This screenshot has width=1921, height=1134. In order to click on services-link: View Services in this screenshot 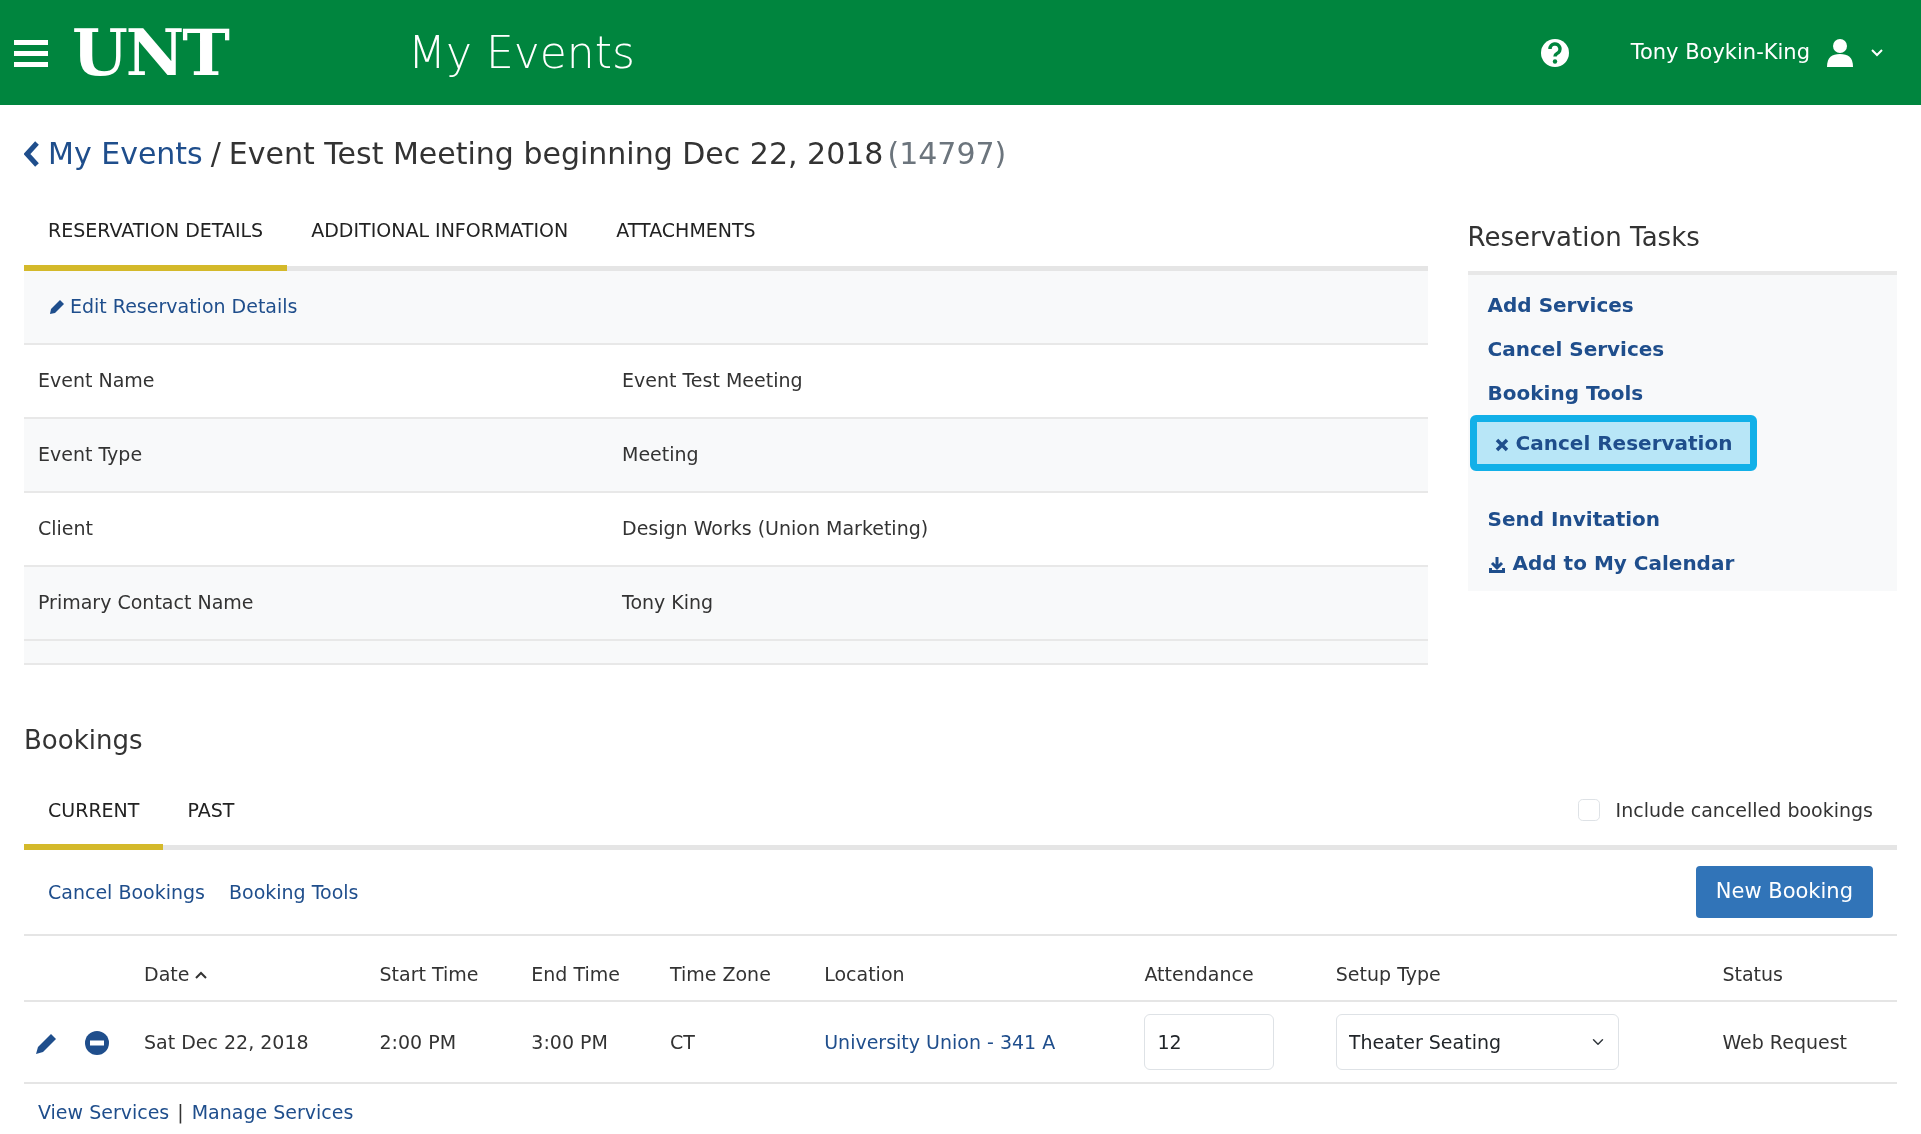, I will do `click(104, 1112)`.